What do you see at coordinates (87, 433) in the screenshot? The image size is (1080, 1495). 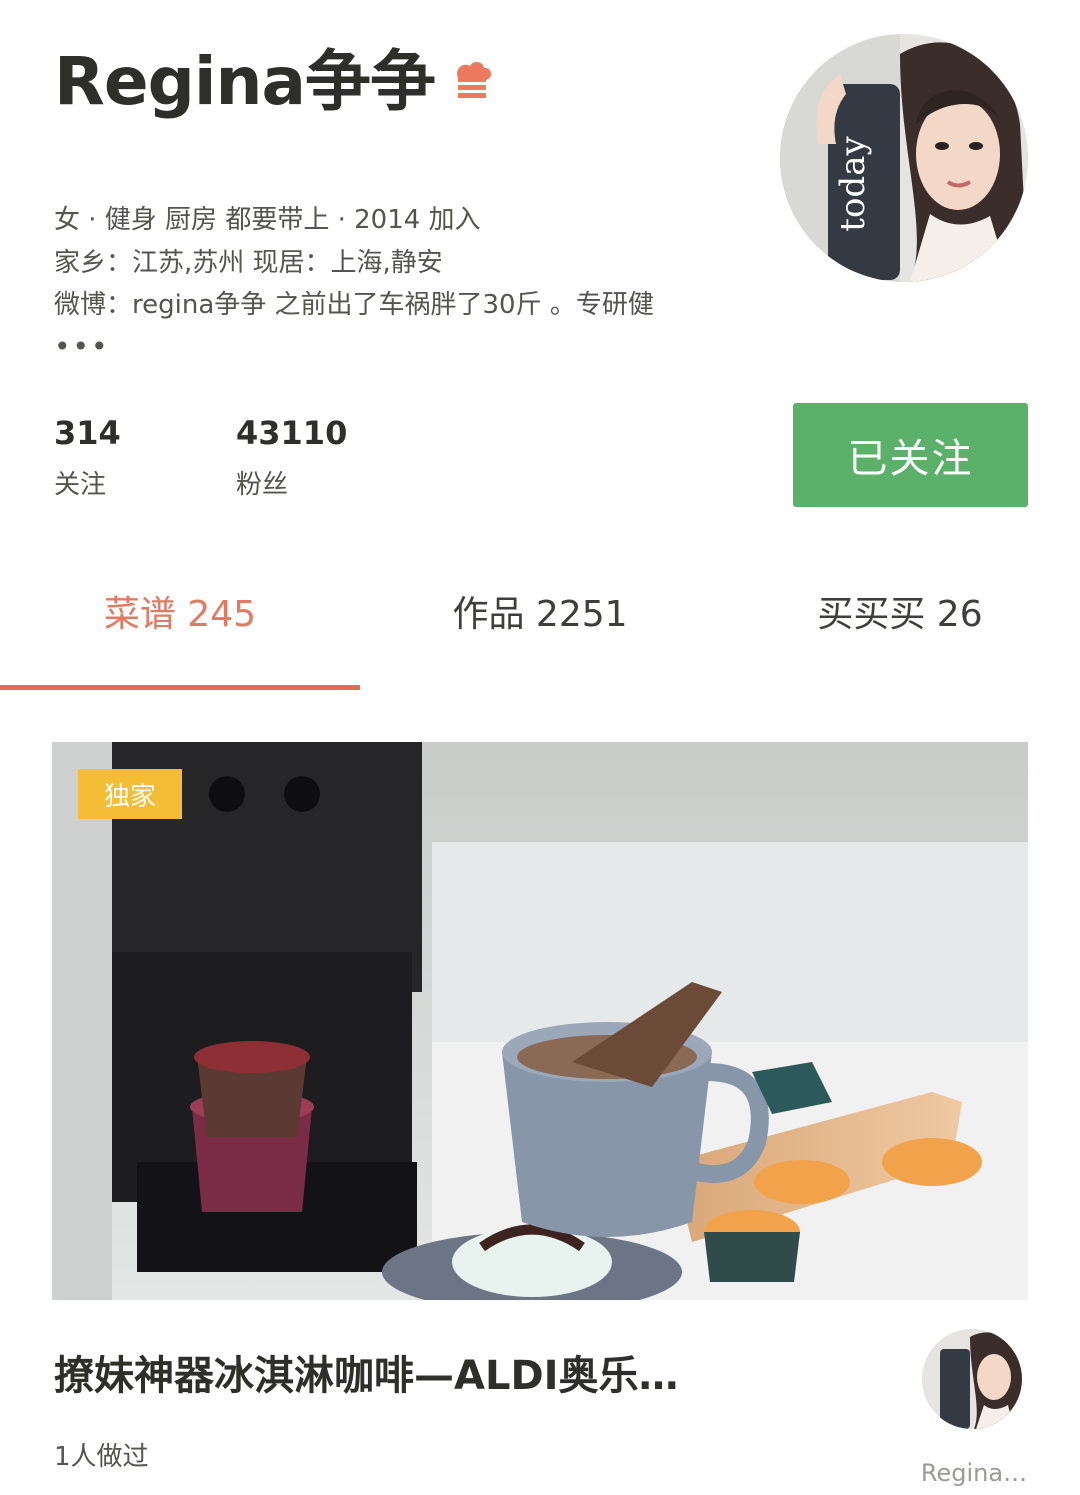 I see `following-count: 314` at bounding box center [87, 433].